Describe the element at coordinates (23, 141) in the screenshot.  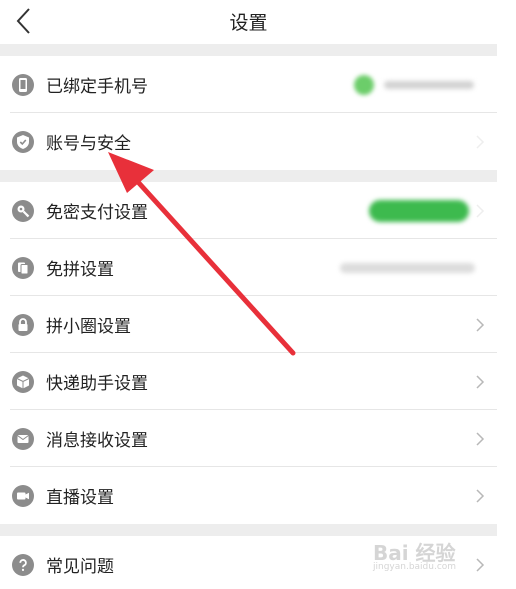
I see `shield-icon` at that location.